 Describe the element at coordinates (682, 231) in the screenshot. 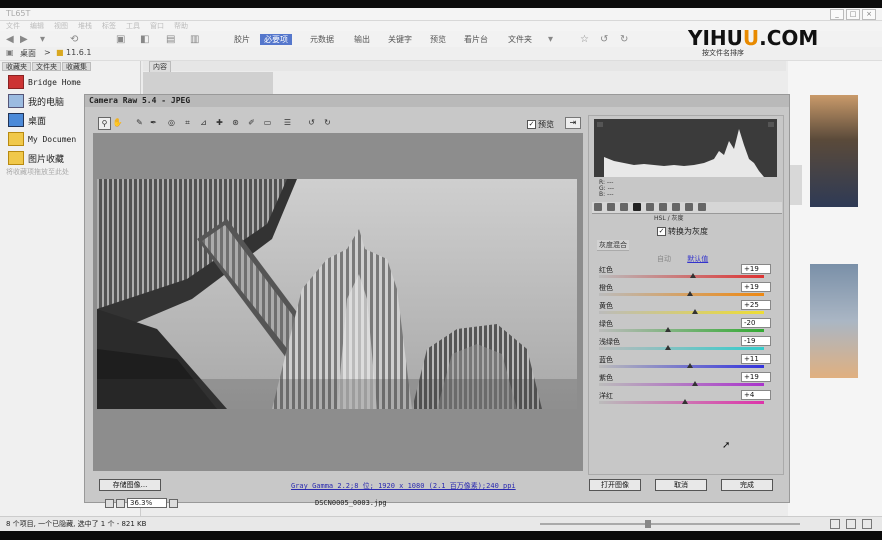

I see `convert-gray-checkbox: ✓ 转换为灰度` at that location.